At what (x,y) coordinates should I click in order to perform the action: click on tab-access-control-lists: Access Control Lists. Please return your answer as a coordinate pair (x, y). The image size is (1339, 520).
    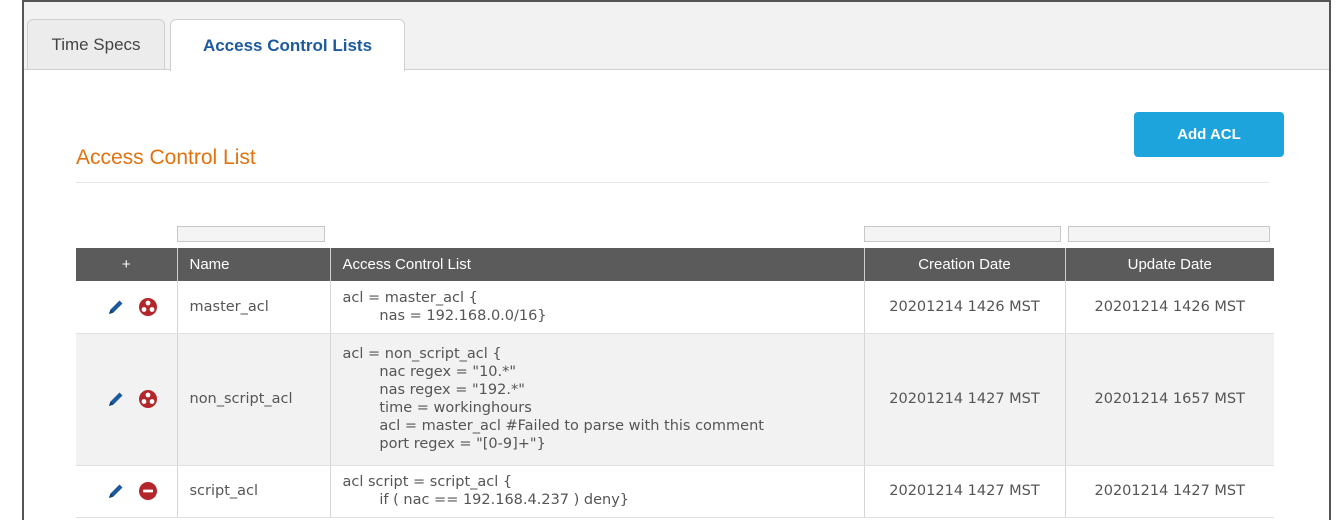
    Looking at the image, I should click on (287, 45).